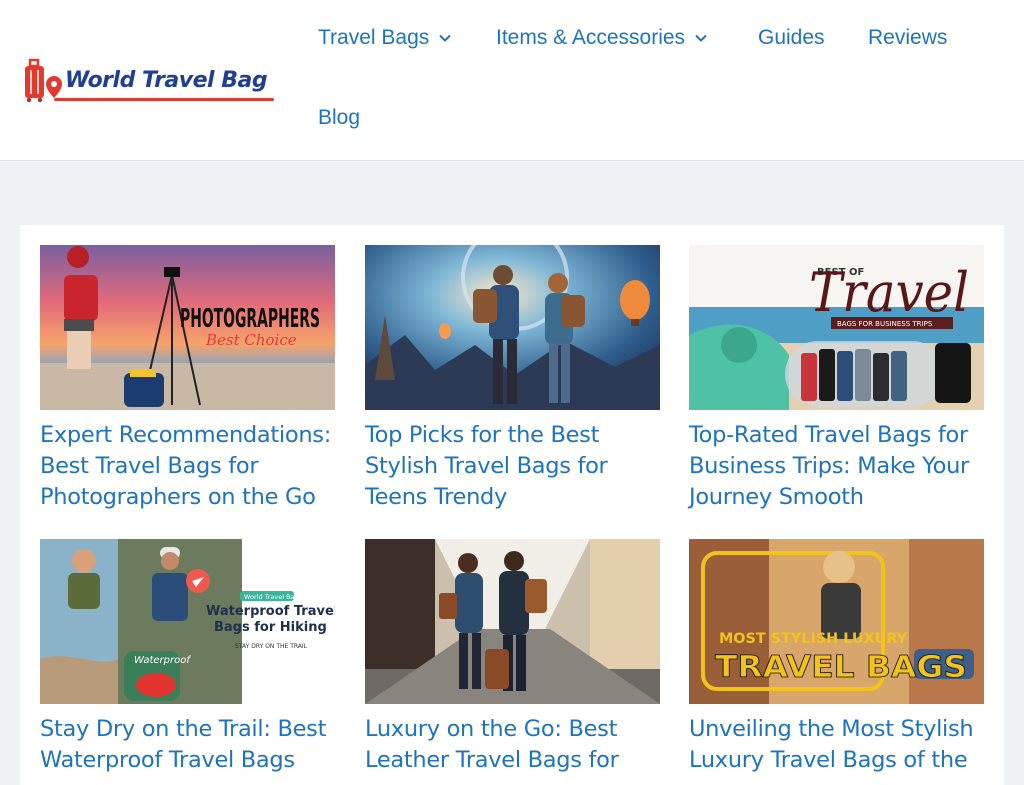  Describe the element at coordinates (251, 340) in the screenshot. I see `image-subcaption: Best Choice` at that location.